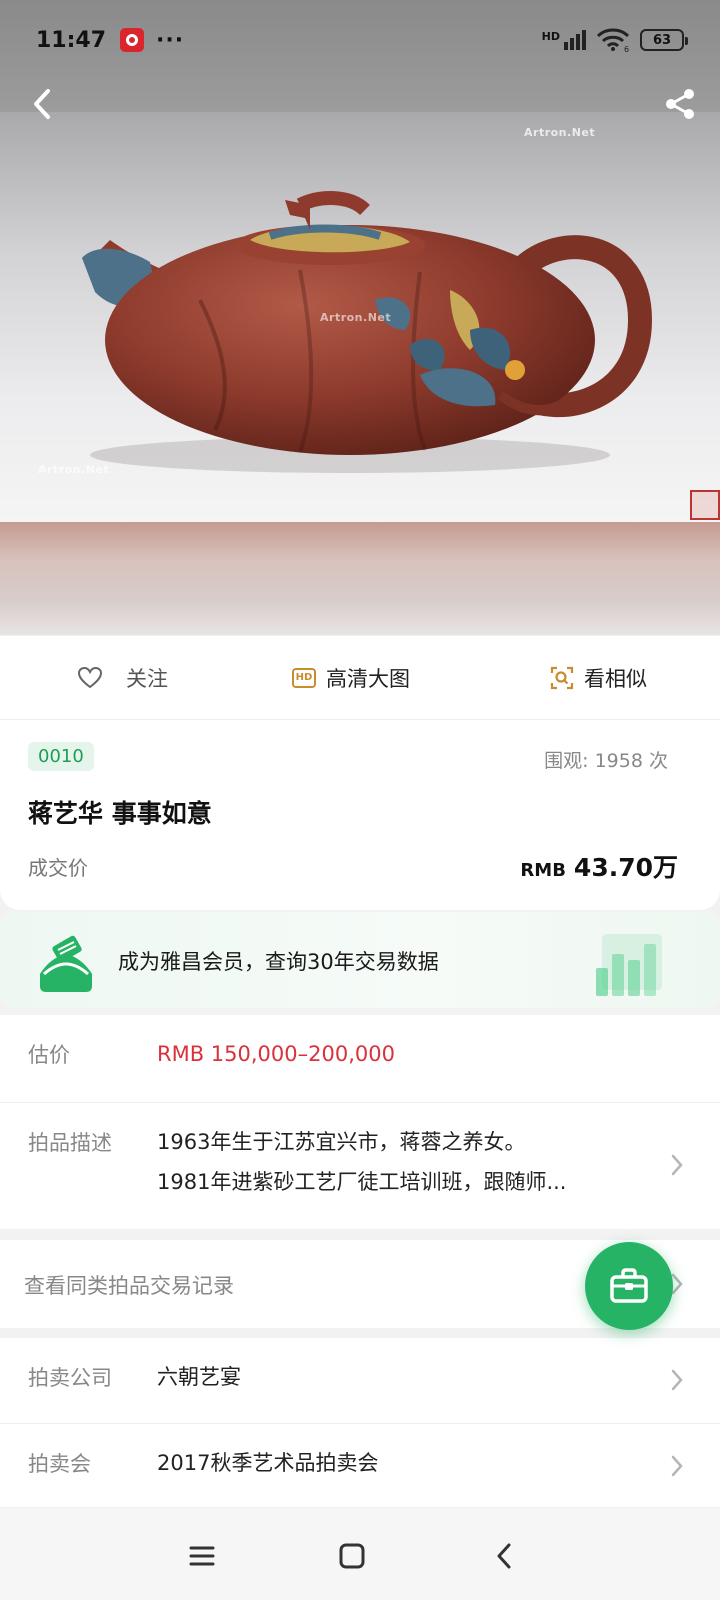  Describe the element at coordinates (360, 578) in the screenshot. I see `teapot-reflection` at that location.